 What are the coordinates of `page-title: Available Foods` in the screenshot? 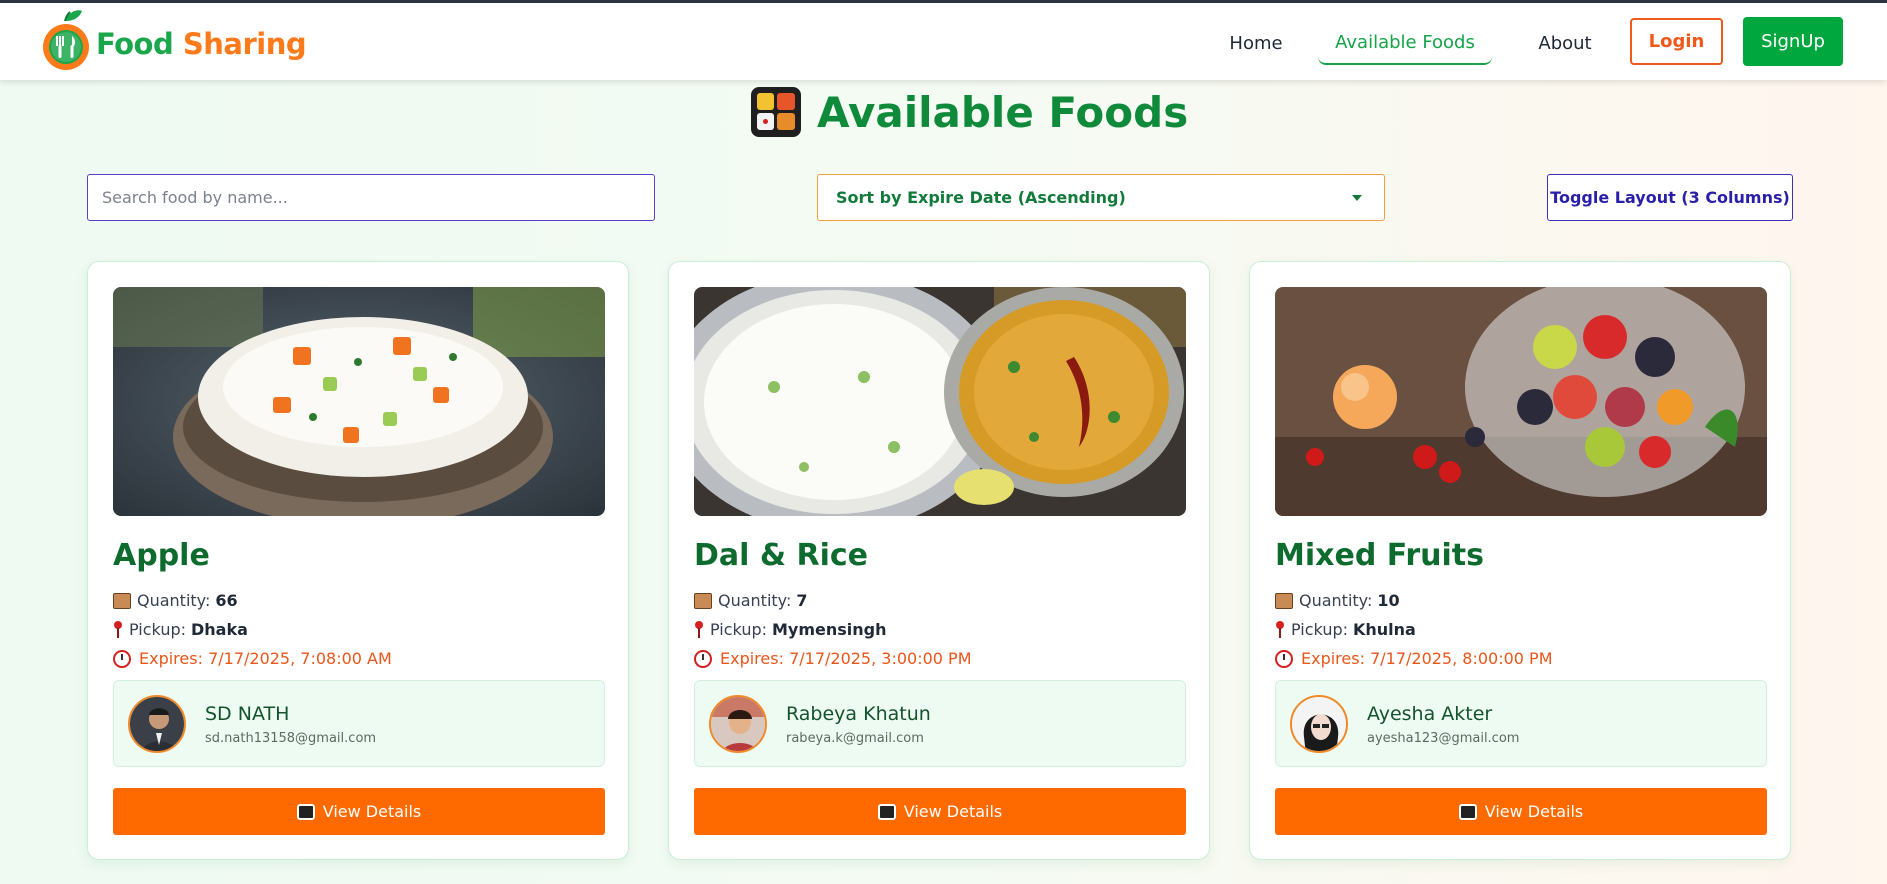 It's located at (969, 112).